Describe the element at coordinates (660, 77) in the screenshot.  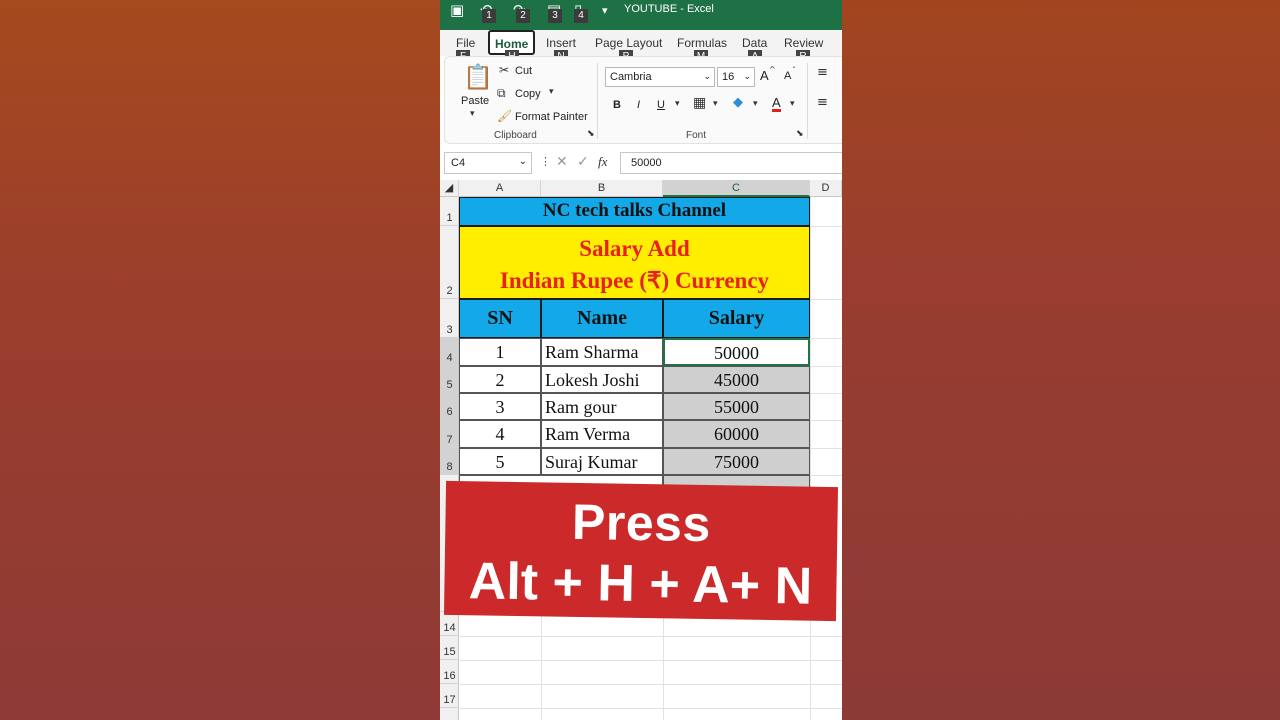
I see `font-name-select: Cambria ⌄` at that location.